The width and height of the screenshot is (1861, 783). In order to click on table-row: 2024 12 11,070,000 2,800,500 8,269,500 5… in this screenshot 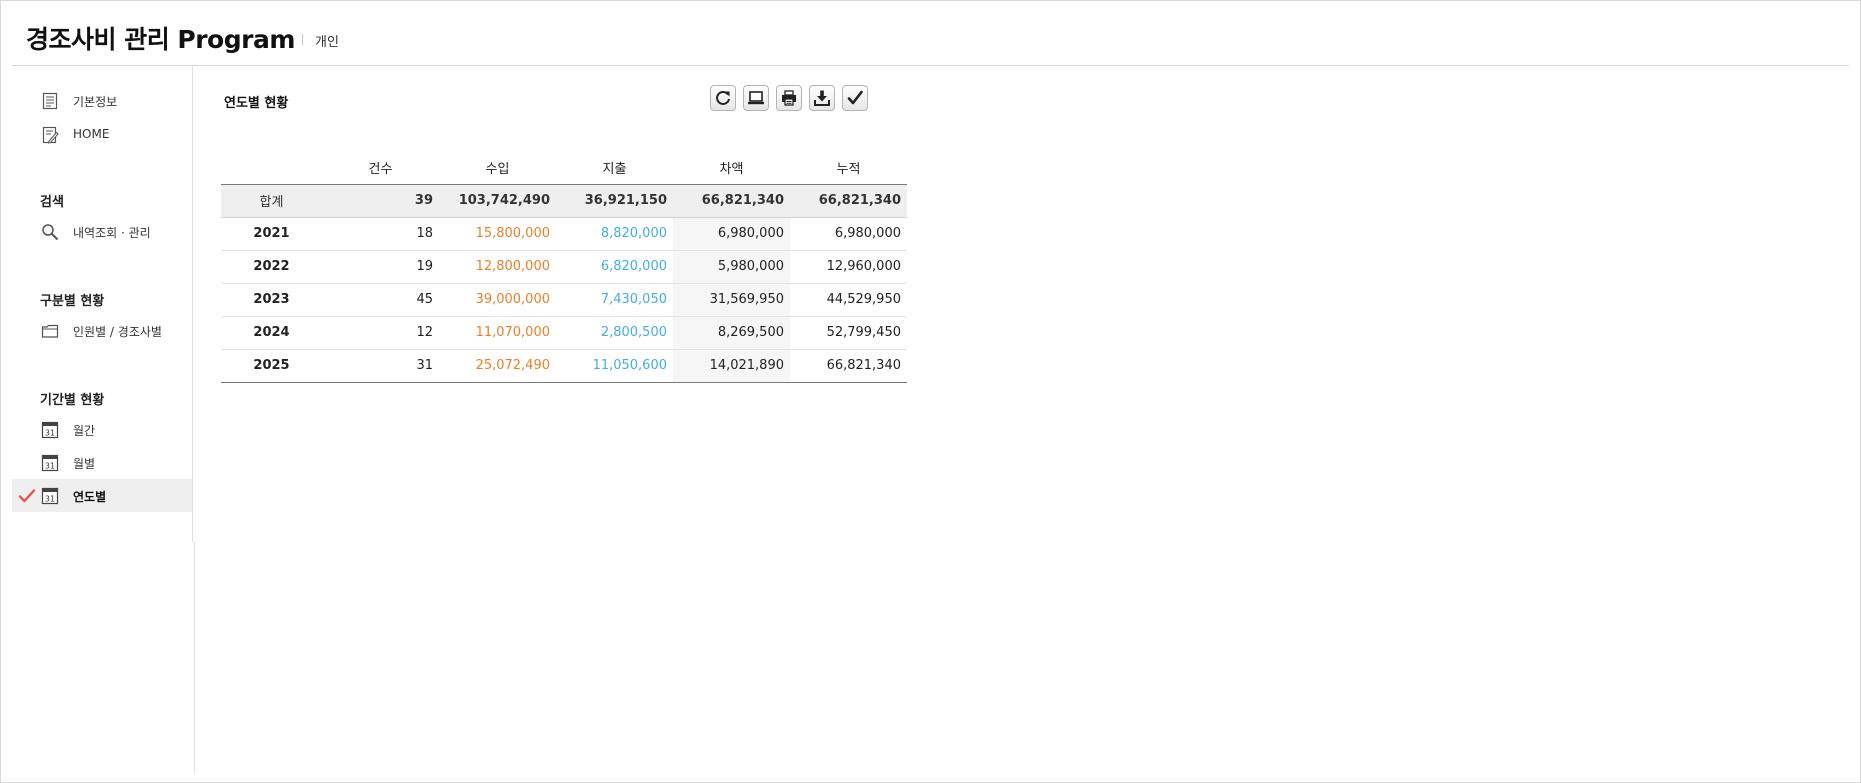, I will do `click(564, 333)`.